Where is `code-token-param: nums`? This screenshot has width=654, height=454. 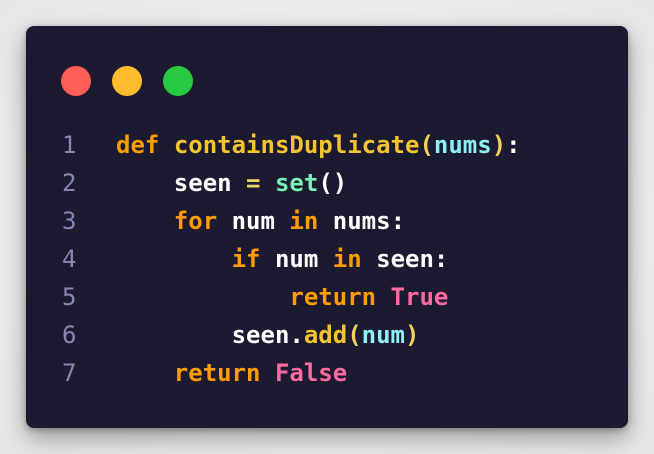
code-token-param: nums is located at coordinates (462, 145).